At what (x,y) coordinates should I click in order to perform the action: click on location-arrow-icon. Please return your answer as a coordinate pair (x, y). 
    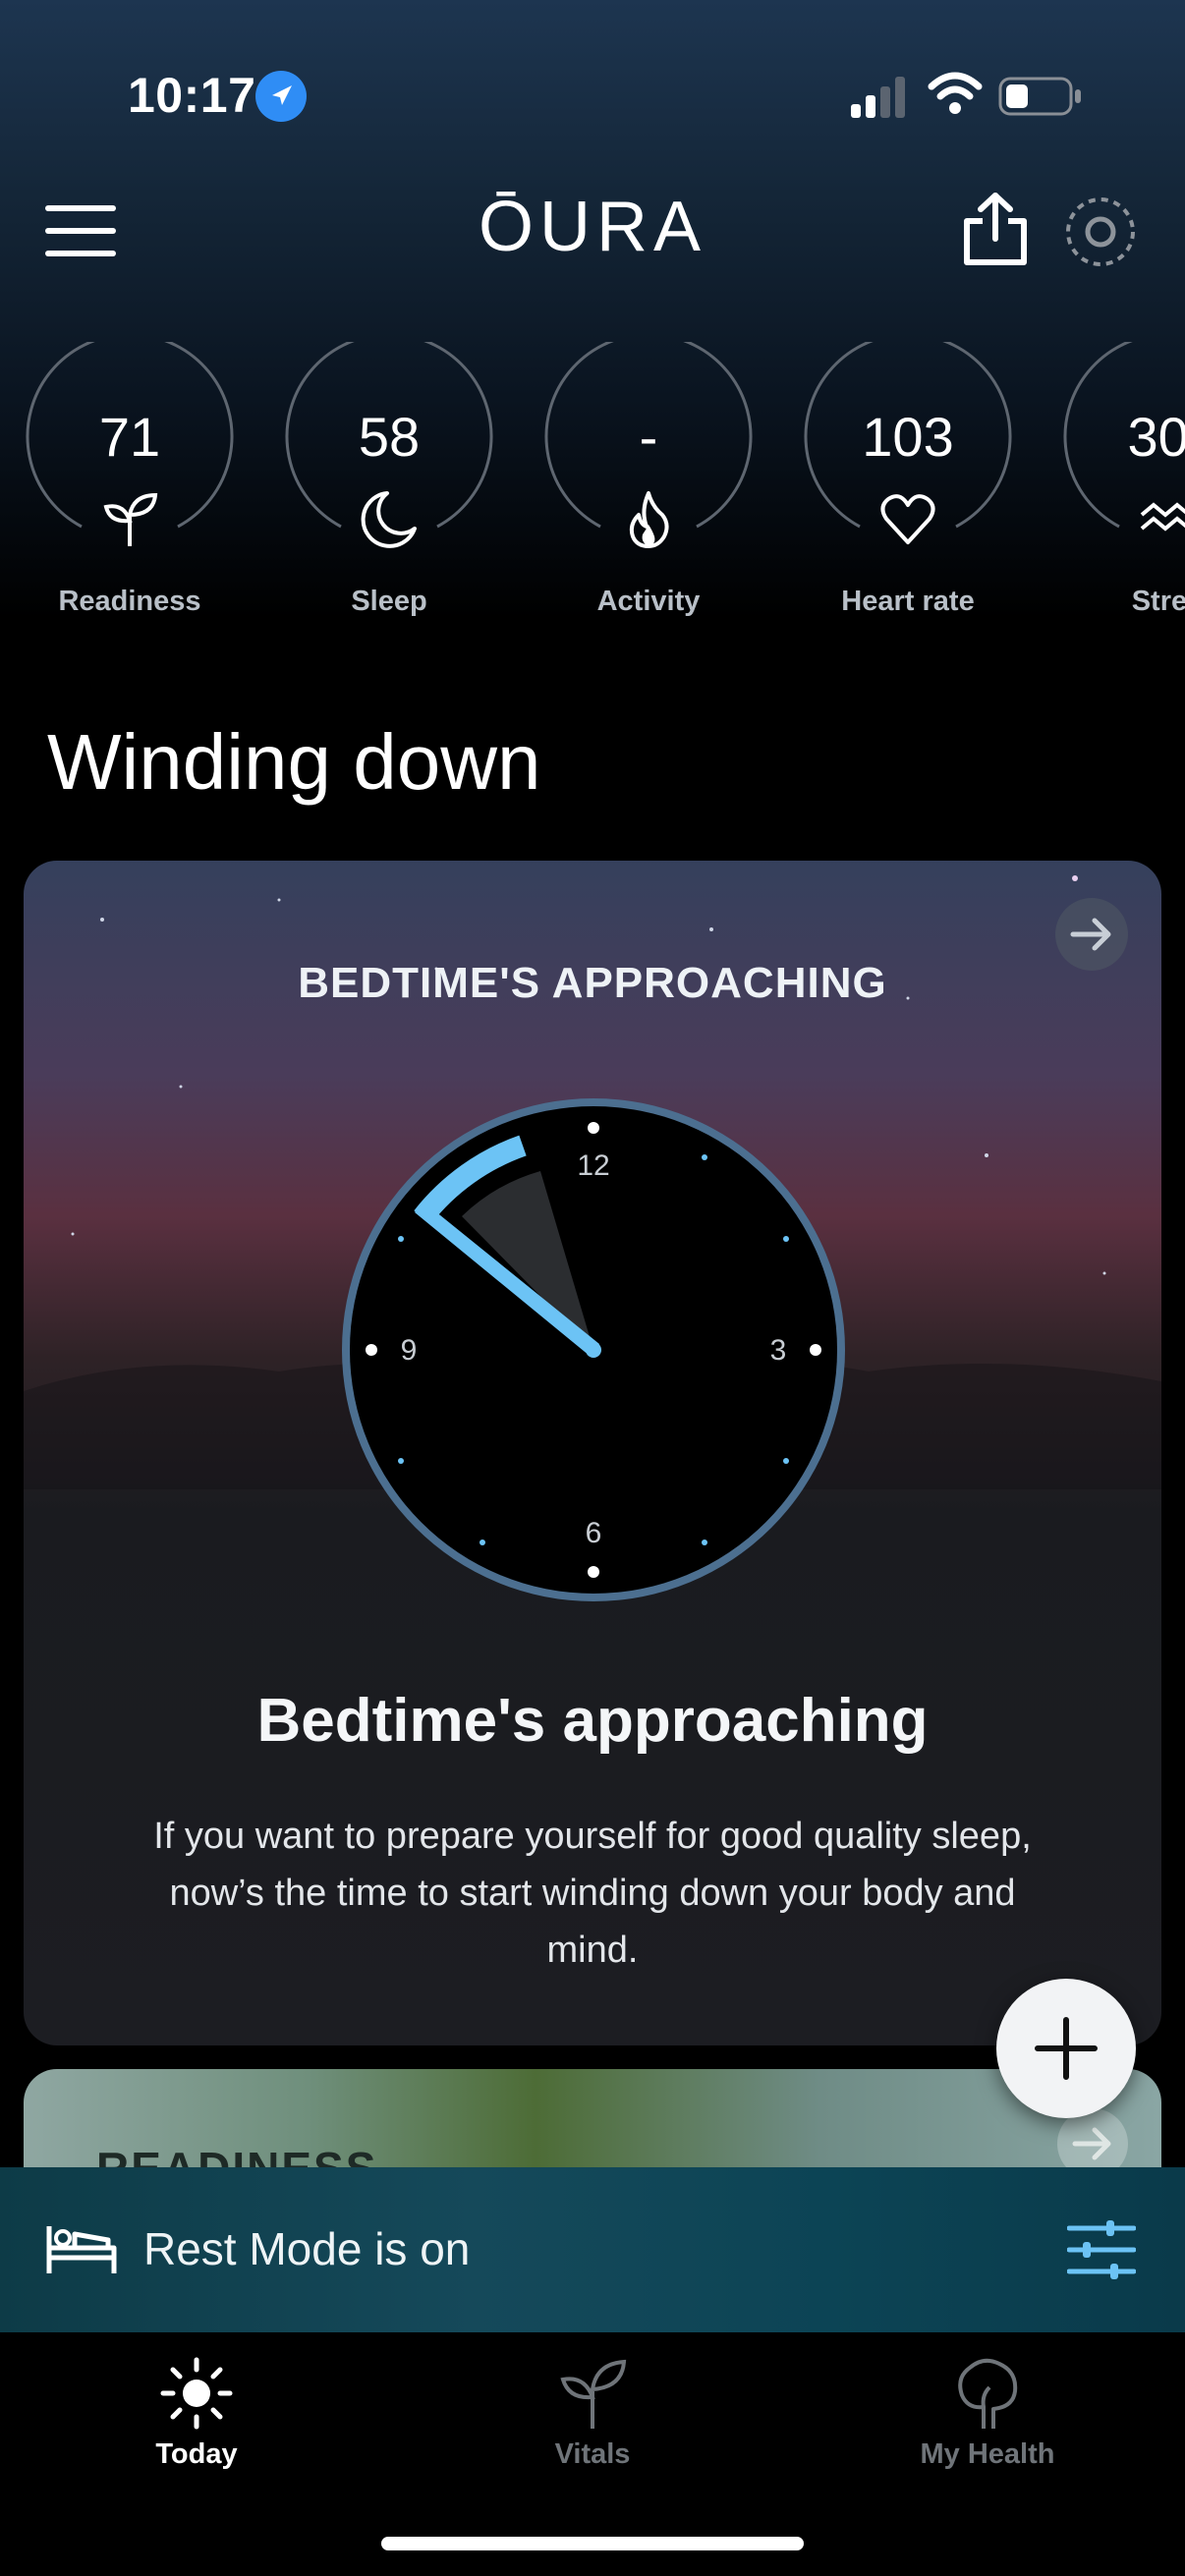
    Looking at the image, I should click on (281, 96).